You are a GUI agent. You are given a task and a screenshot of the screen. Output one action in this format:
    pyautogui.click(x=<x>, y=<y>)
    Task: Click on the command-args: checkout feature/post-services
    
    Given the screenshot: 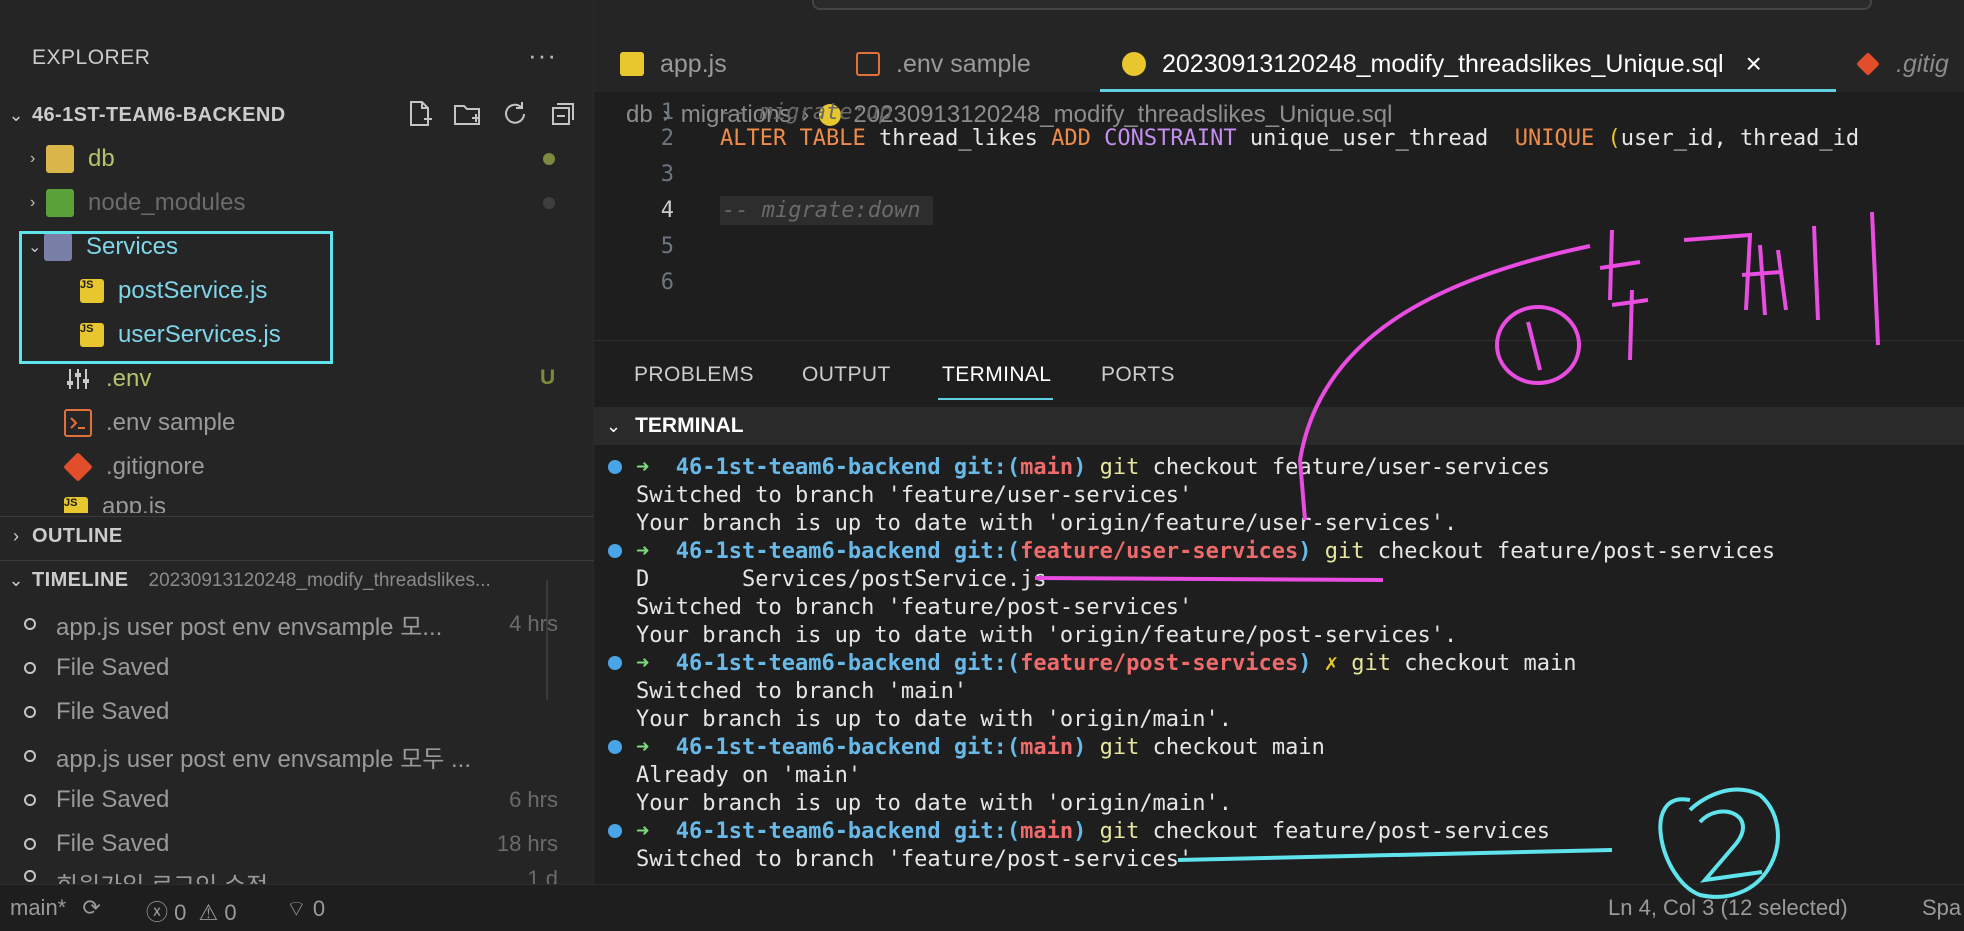 What is the action you would take?
    pyautogui.click(x=1576, y=551)
    